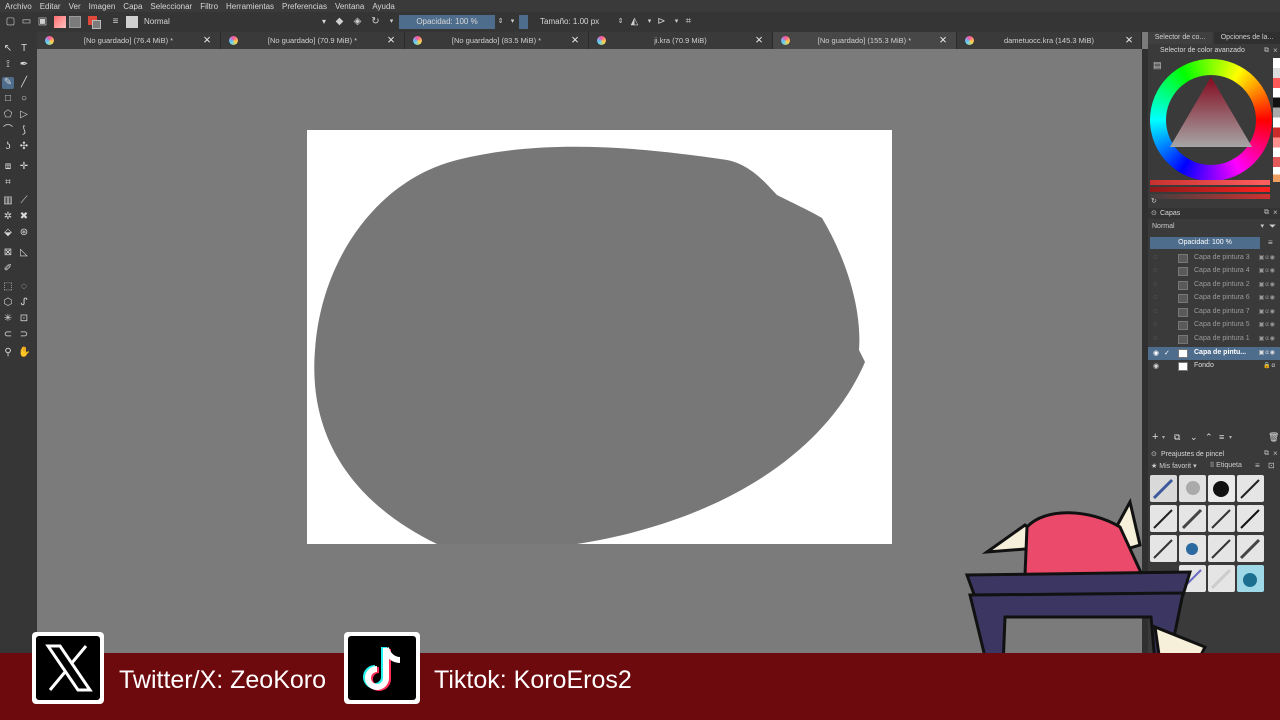  What do you see at coordinates (1214, 312) in the screenshot?
I see `layer-row: ◌ Capa de pintura 7 ▣α◉` at bounding box center [1214, 312].